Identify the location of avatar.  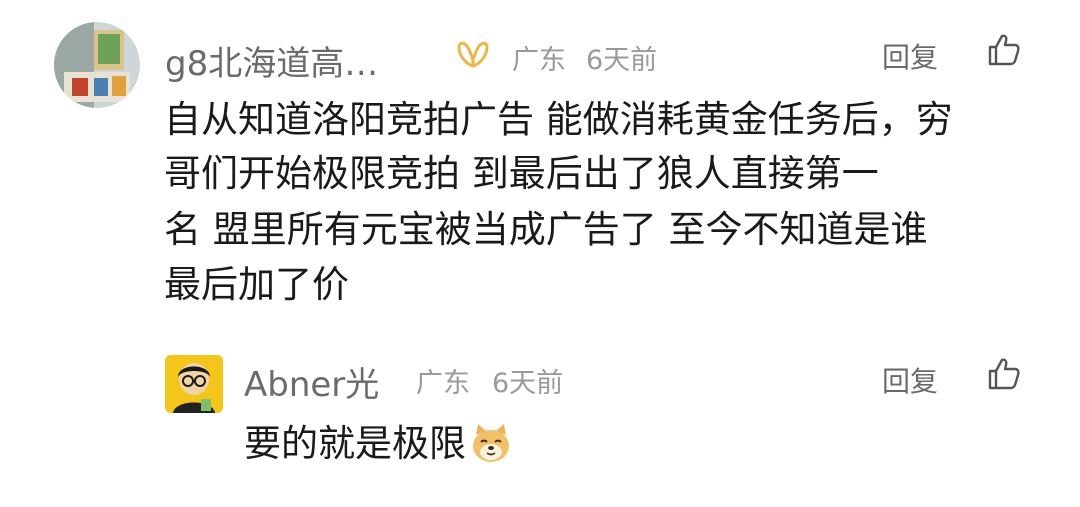
(97, 65).